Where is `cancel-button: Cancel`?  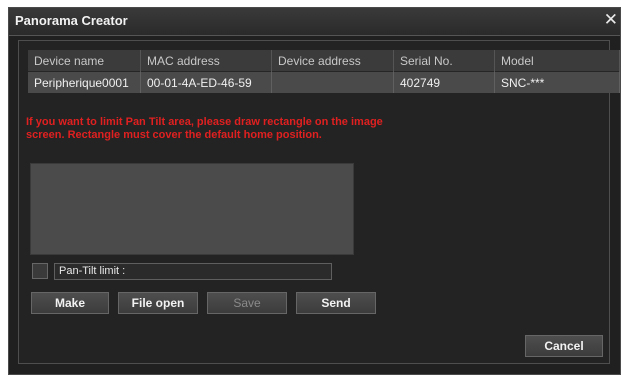 cancel-button: Cancel is located at coordinates (564, 346).